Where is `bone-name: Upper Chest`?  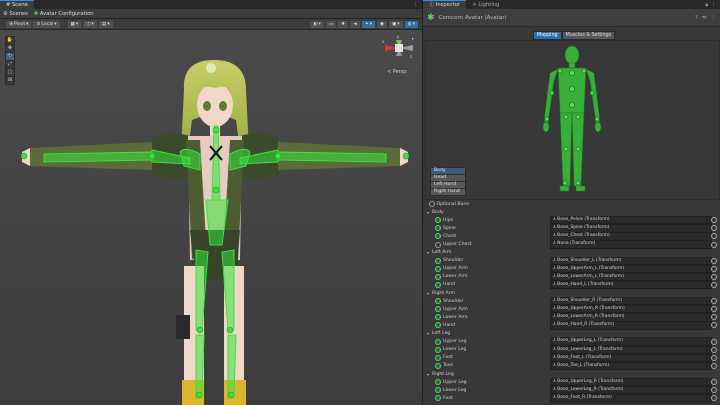
bone-name: Upper Chest is located at coordinates (486, 244).